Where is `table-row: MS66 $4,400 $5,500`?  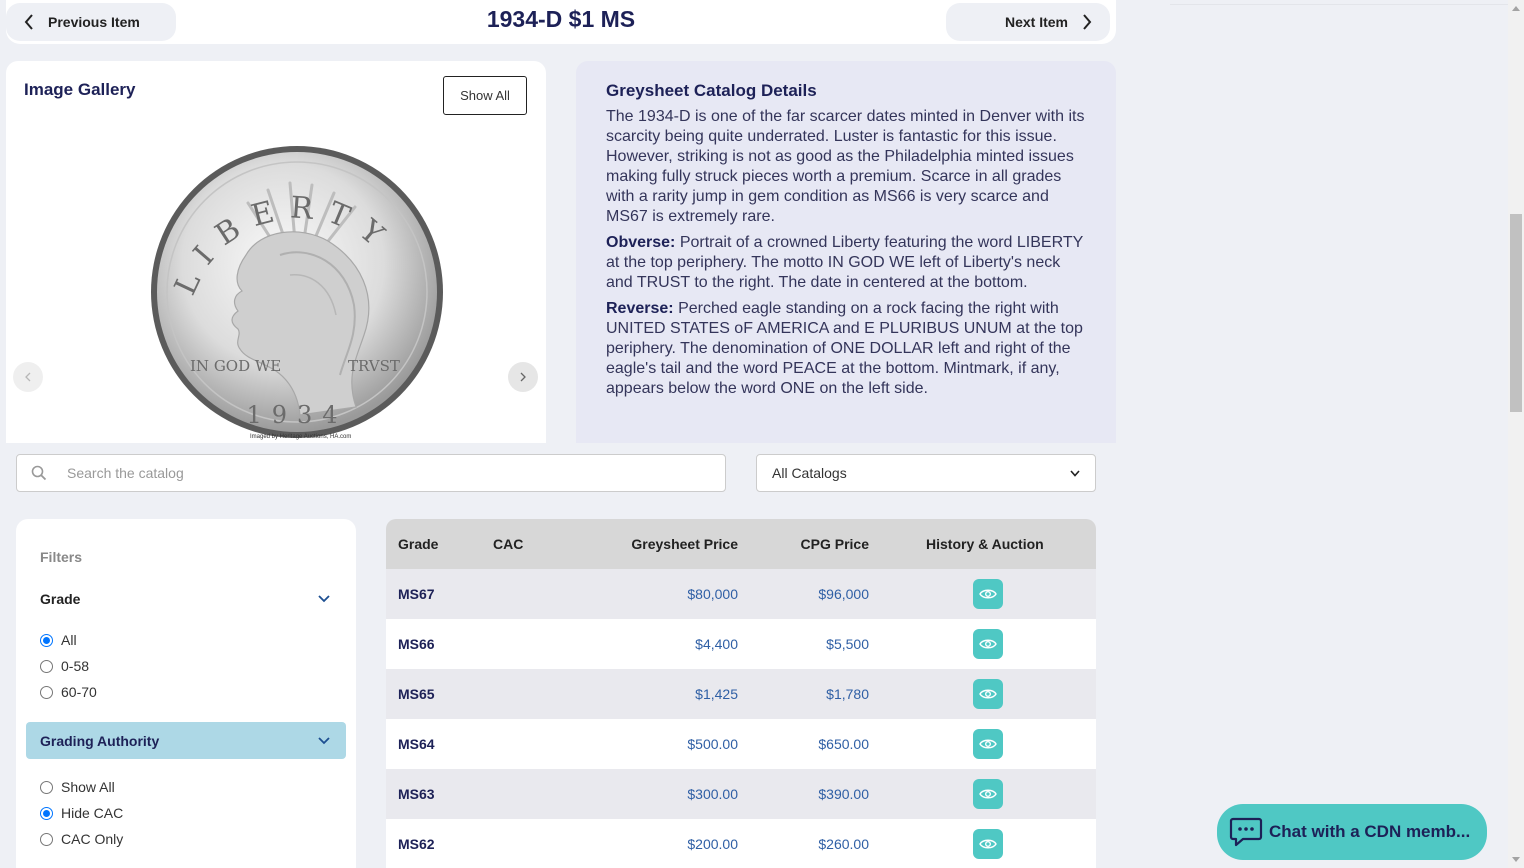
table-row: MS66 $4,400 $5,500 is located at coordinates (741, 644).